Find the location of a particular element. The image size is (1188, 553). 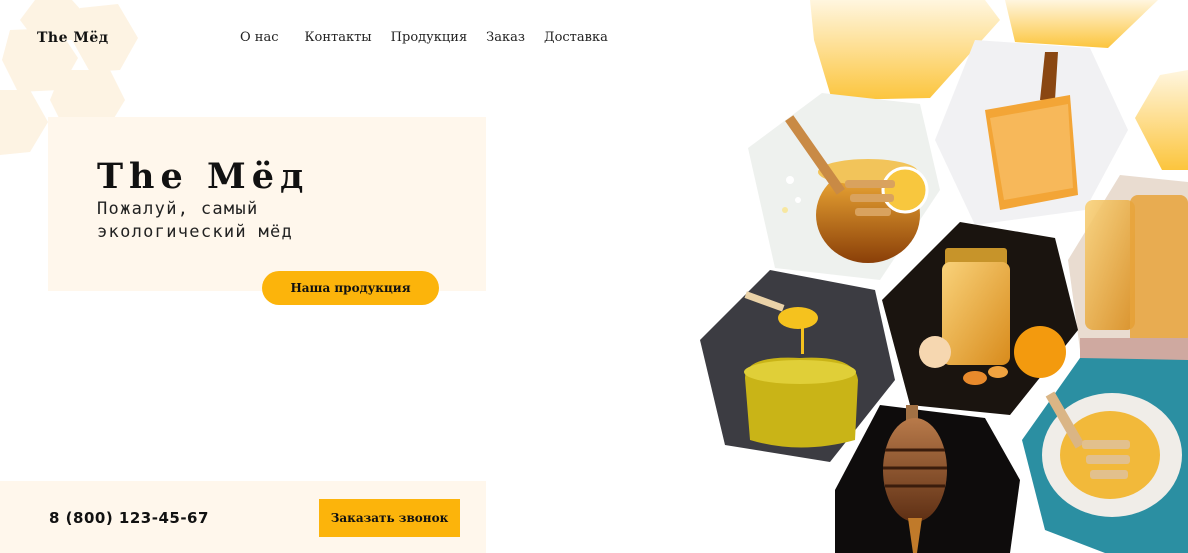

honey-dipper-jar-photo is located at coordinates (844, 186).